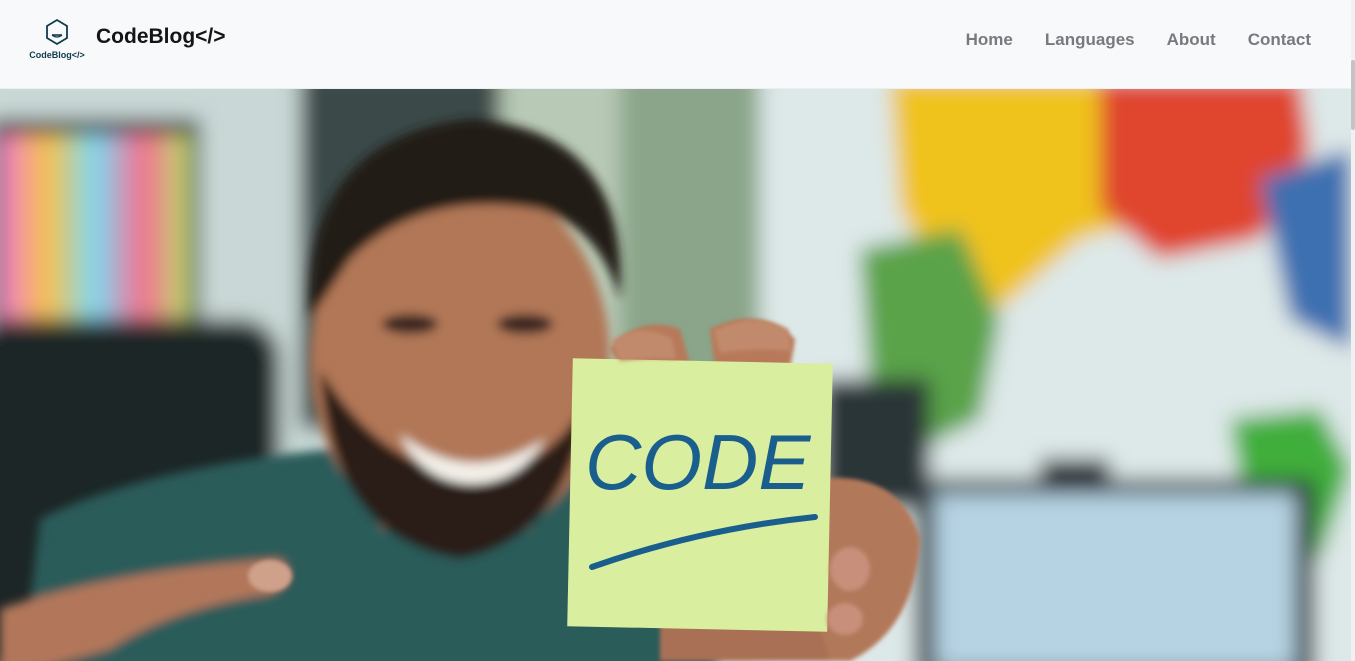 Image resolution: width=1355 pixels, height=661 pixels. I want to click on nav-link-languages: Languages, so click(1090, 40).